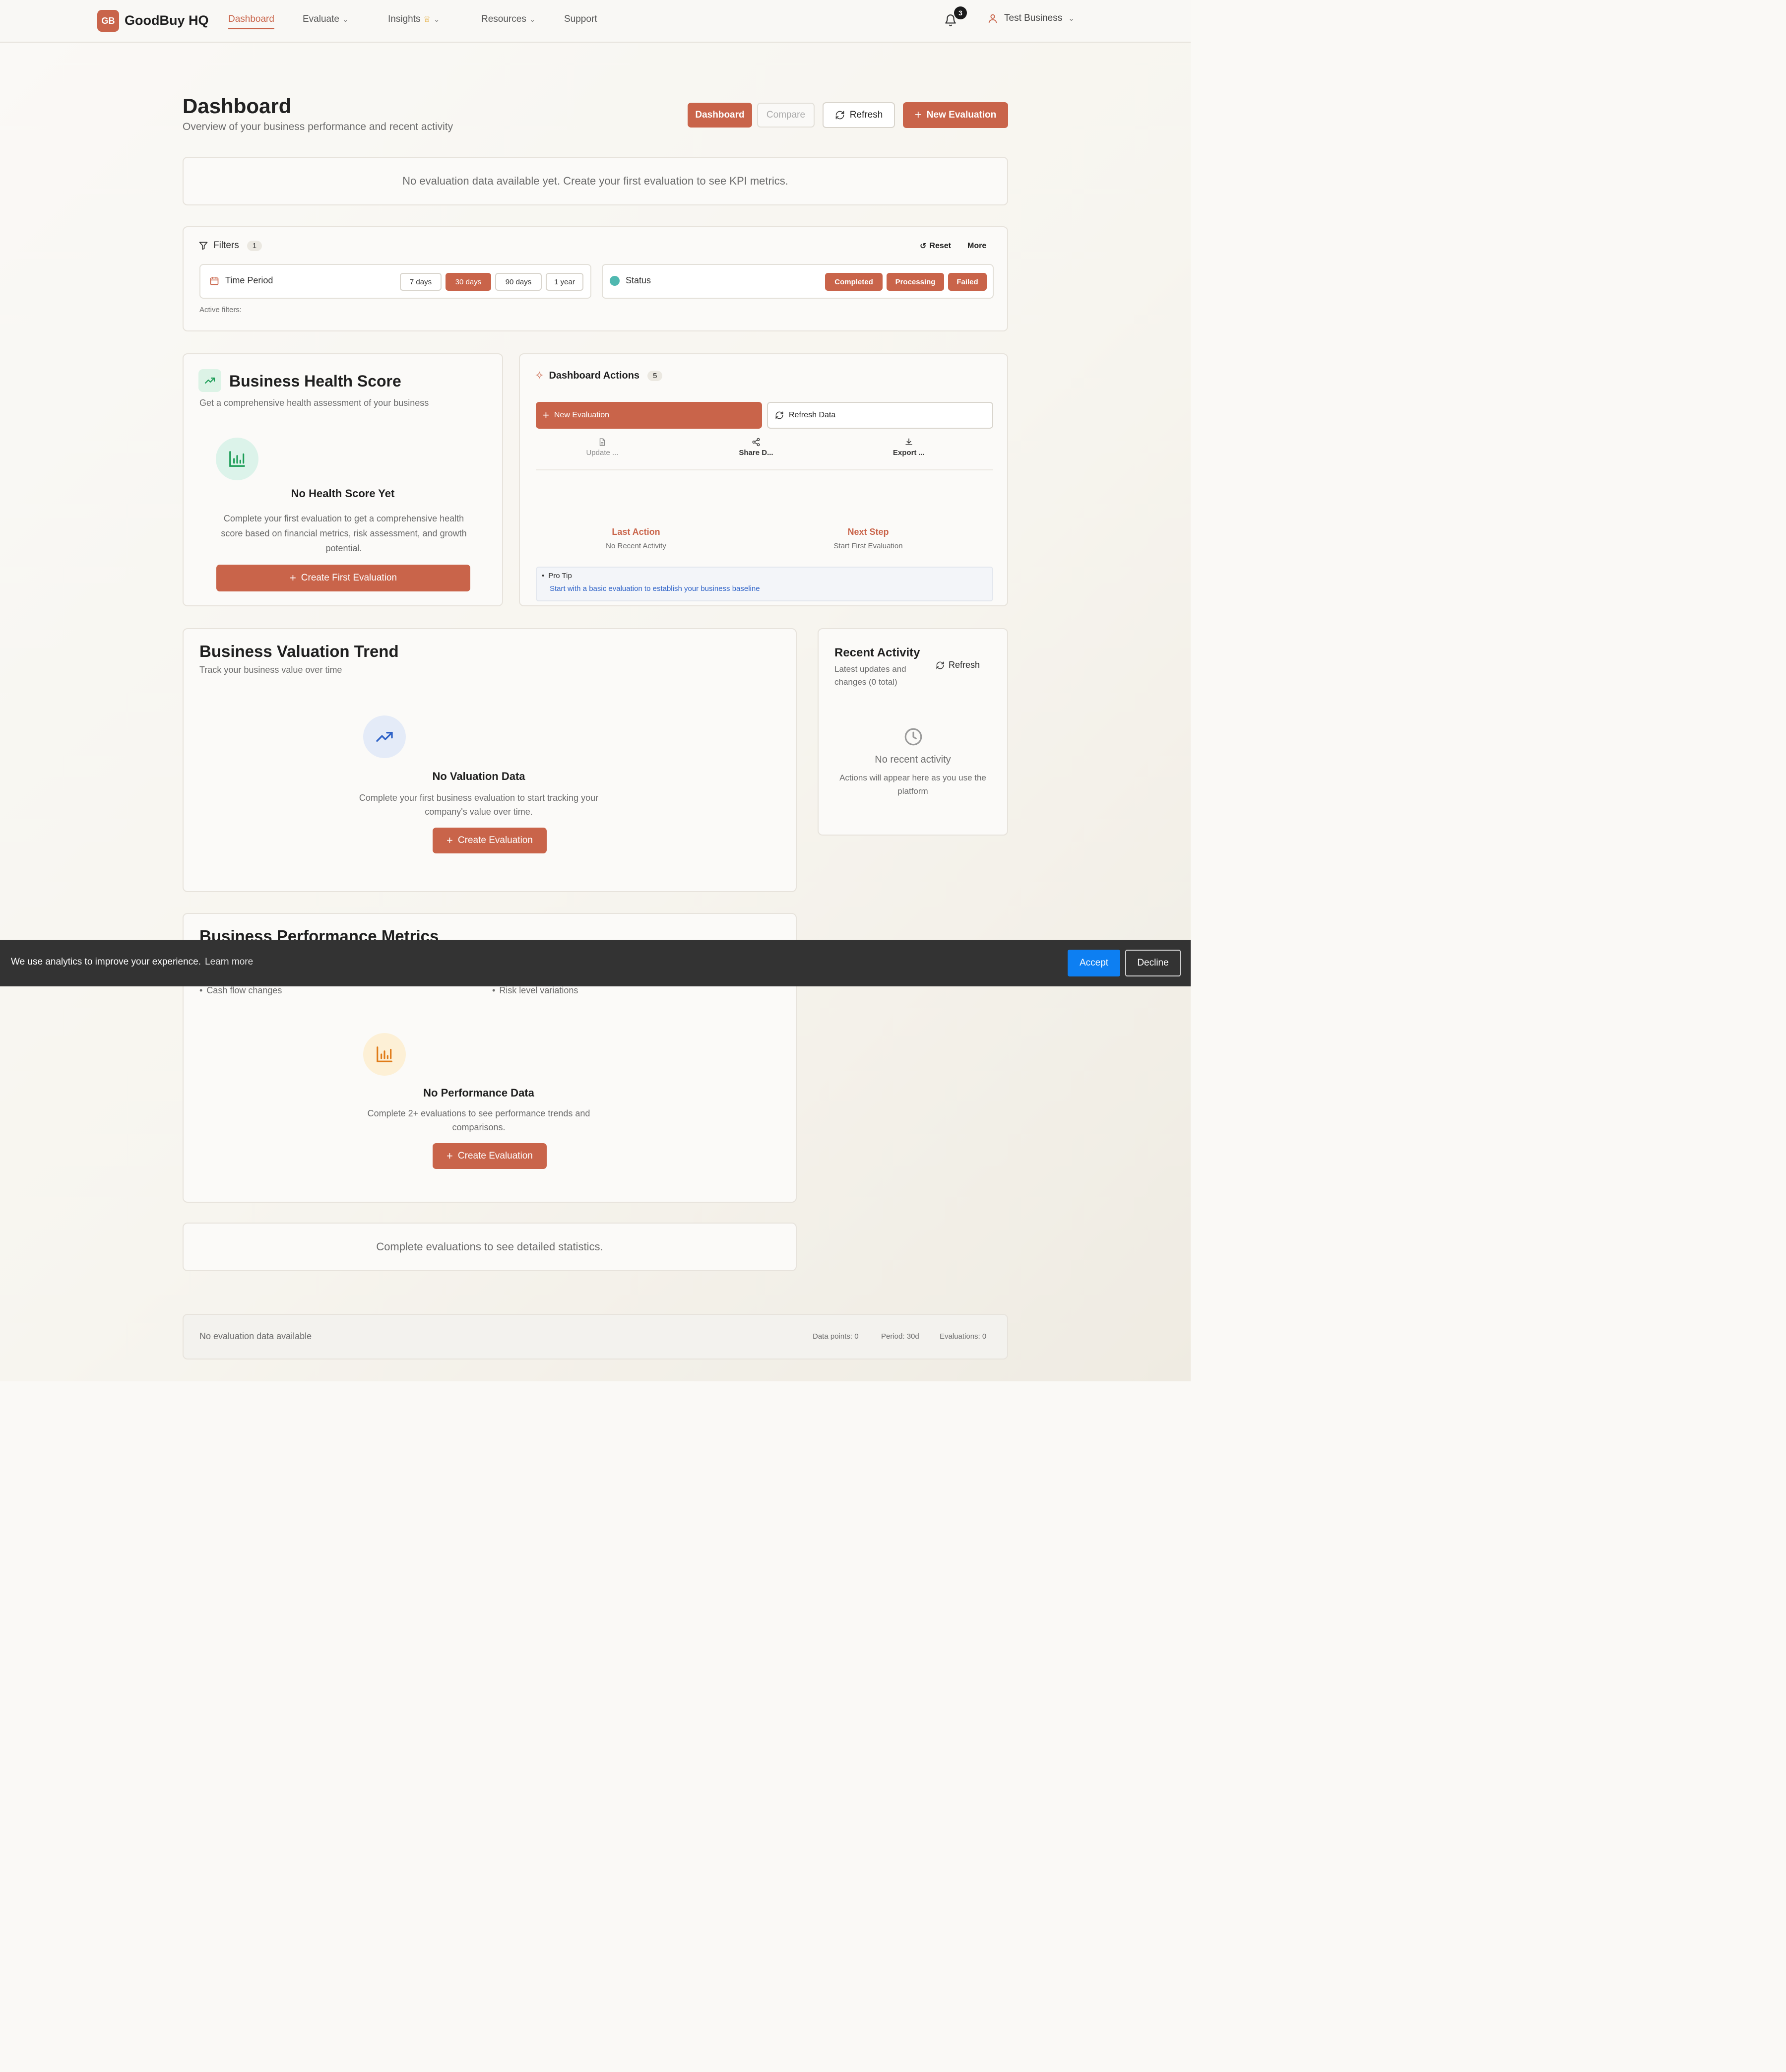  Describe the element at coordinates (580, 19) in the screenshot. I see `nav-support: Support` at that location.